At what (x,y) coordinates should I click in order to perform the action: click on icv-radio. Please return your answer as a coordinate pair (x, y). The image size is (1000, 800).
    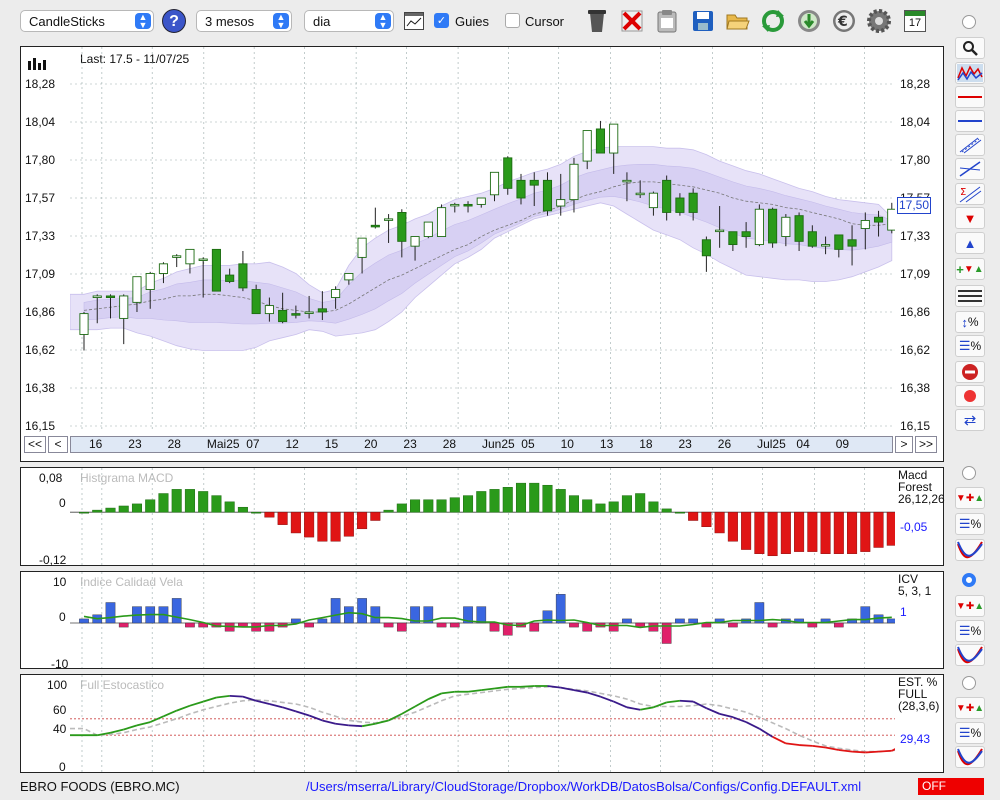
    Looking at the image, I should click on (969, 580).